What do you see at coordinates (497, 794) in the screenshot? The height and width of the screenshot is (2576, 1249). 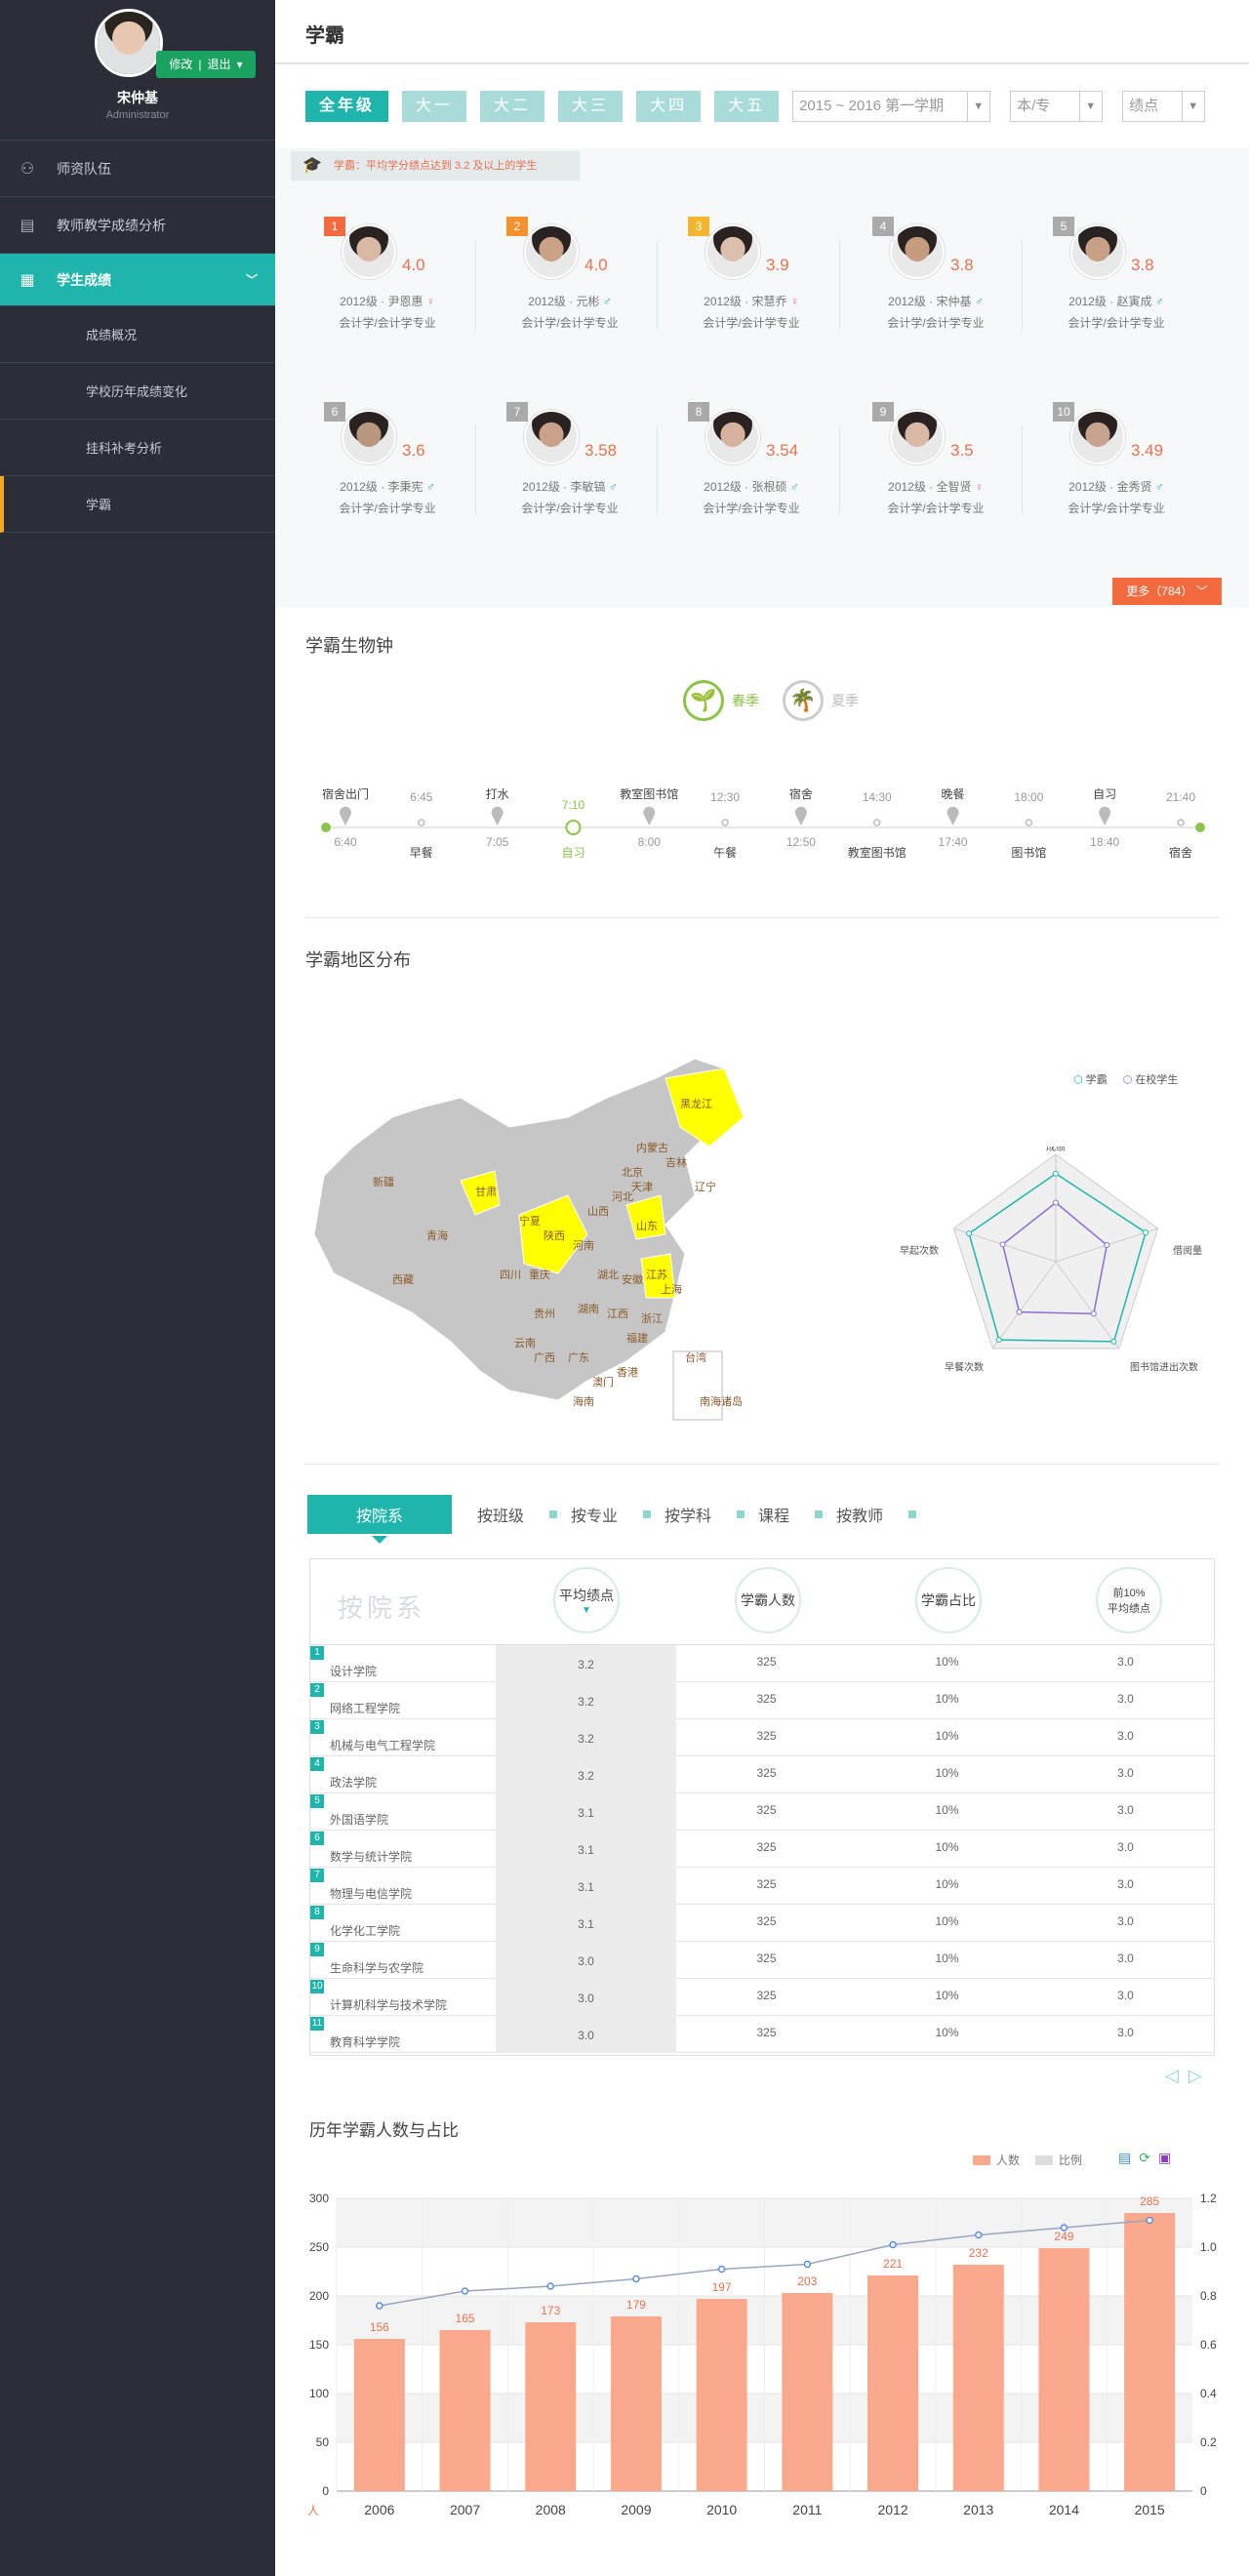 I see `timeline-text: 打水` at bounding box center [497, 794].